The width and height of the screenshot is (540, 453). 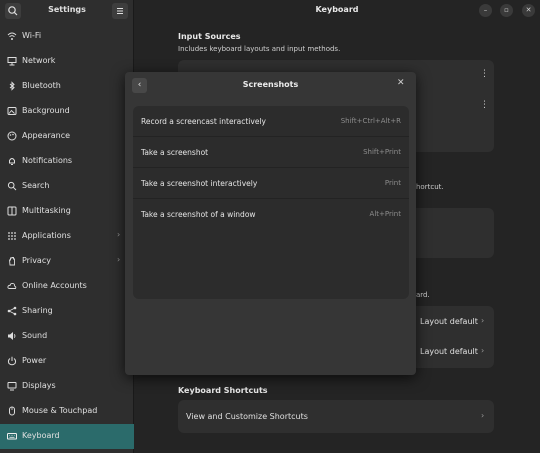 What do you see at coordinates (12, 211) in the screenshot?
I see `multitasking-icon` at bounding box center [12, 211].